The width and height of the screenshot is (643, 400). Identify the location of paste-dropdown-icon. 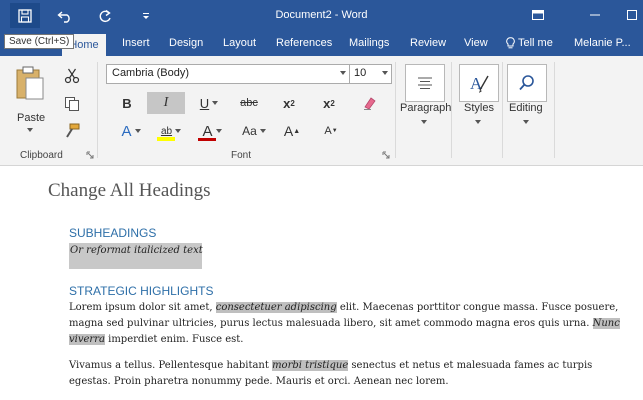
(30, 130).